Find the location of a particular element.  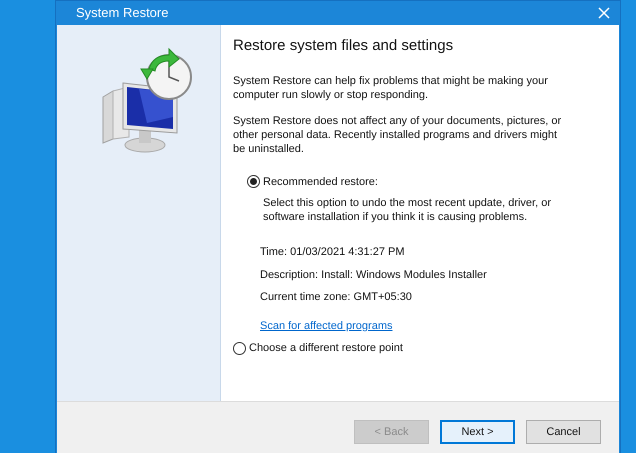

restore-point-detail: Description: Install: Windows Modules Installer is located at coordinates (374, 275).